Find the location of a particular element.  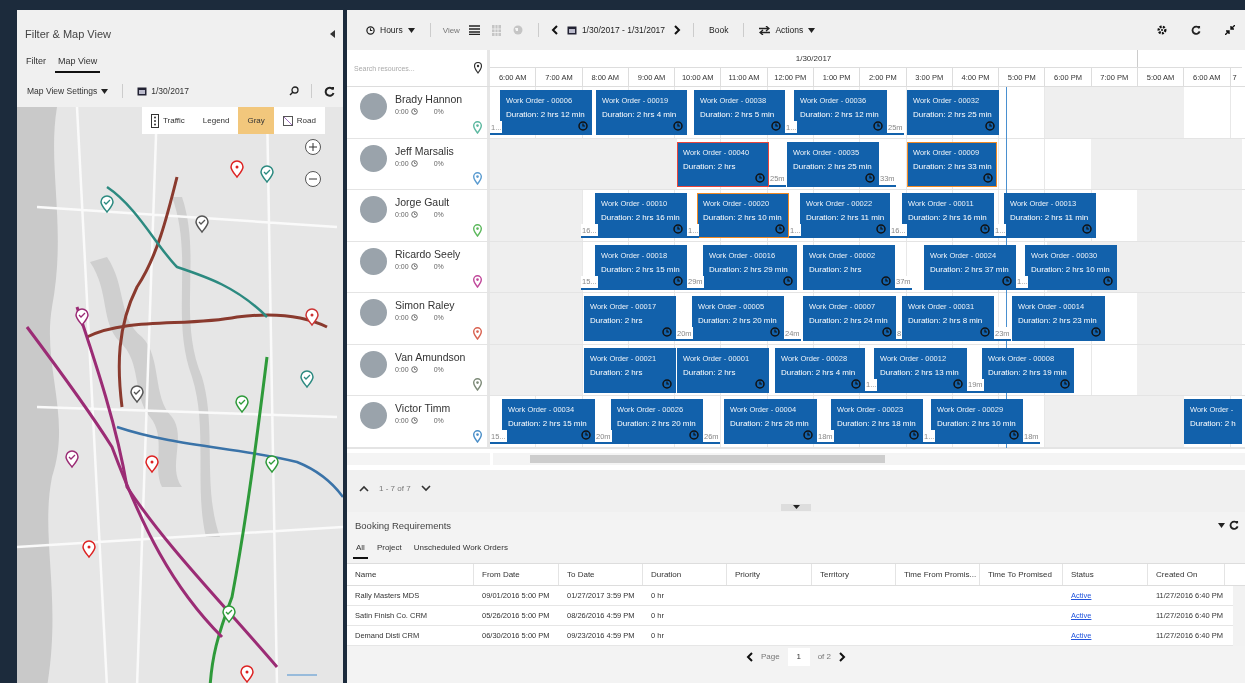

requirements-tab: All is located at coordinates (360, 548).